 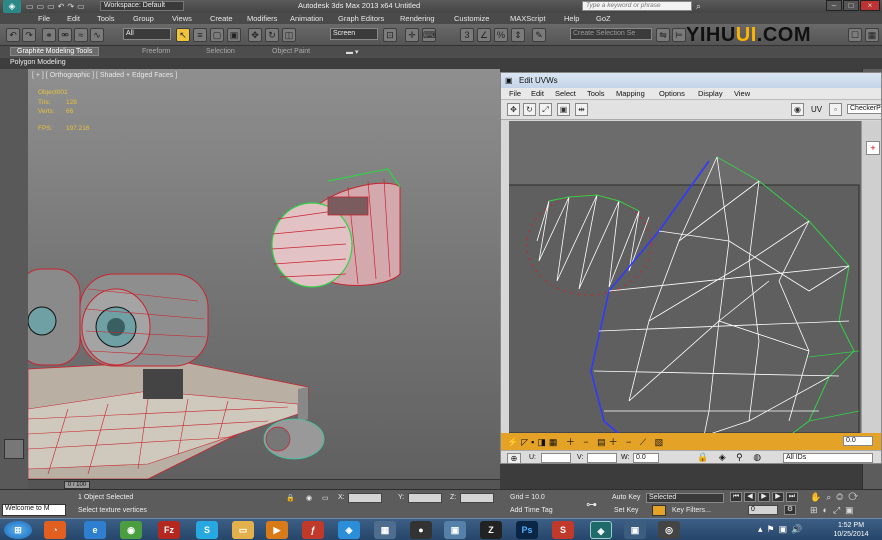 What do you see at coordinates (596, 93) in the screenshot?
I see `uvw-menu-tools: Tools` at bounding box center [596, 93].